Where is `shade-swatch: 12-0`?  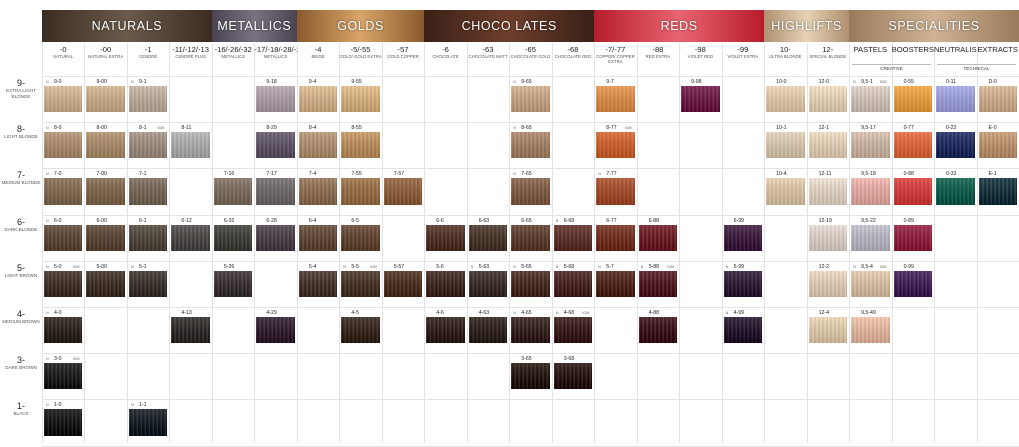
shade-swatch: 12-0 is located at coordinates (828, 95).